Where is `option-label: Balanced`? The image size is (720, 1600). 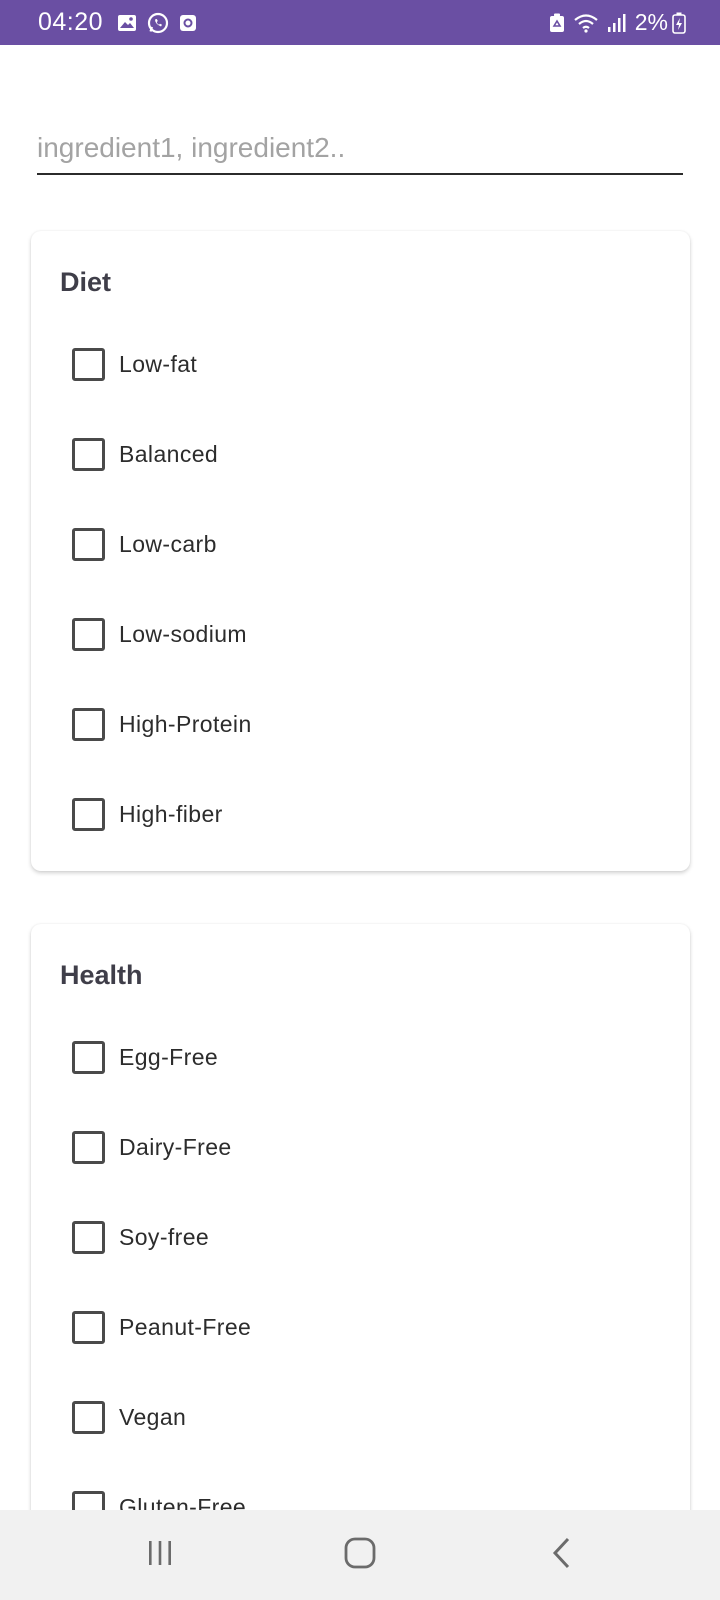 option-label: Balanced is located at coordinates (169, 453).